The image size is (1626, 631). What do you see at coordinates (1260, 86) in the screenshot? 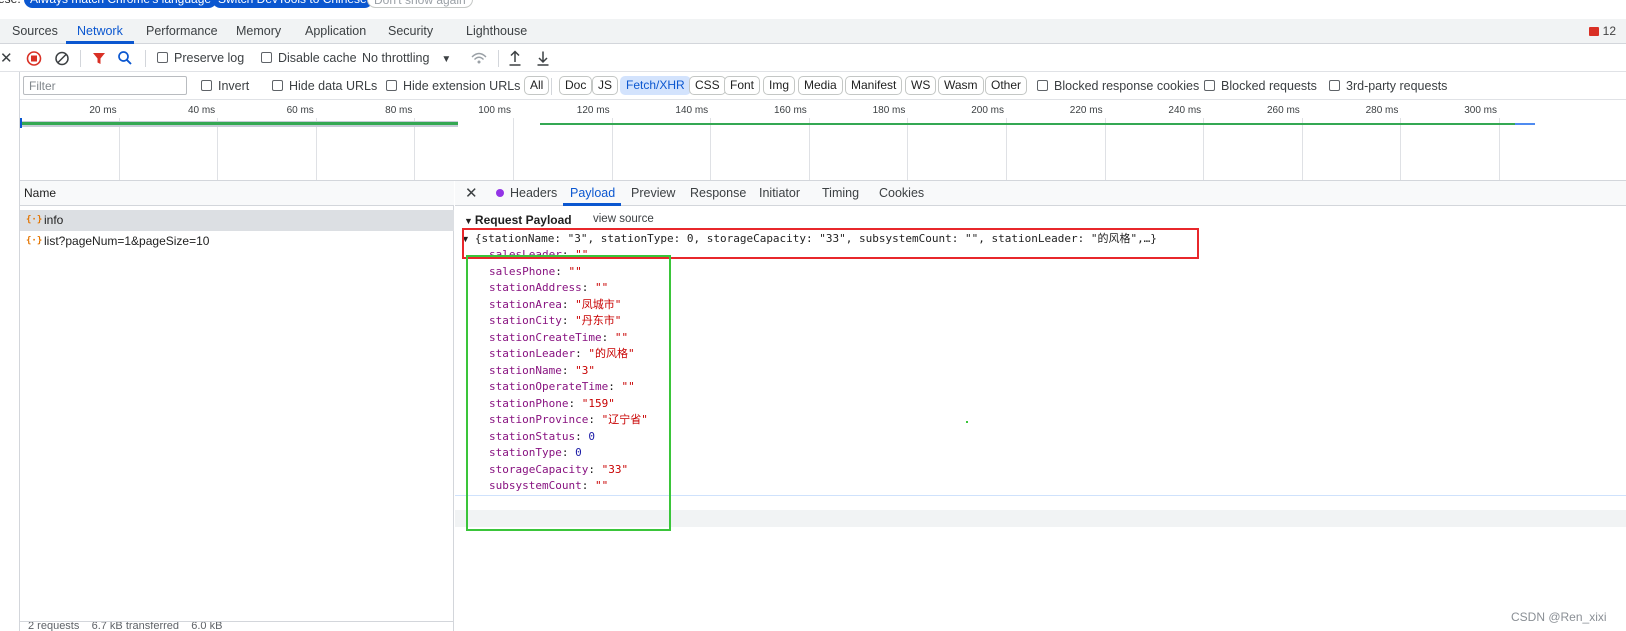
I see `blocked-requests-checkbox: Blocked requests` at bounding box center [1260, 86].